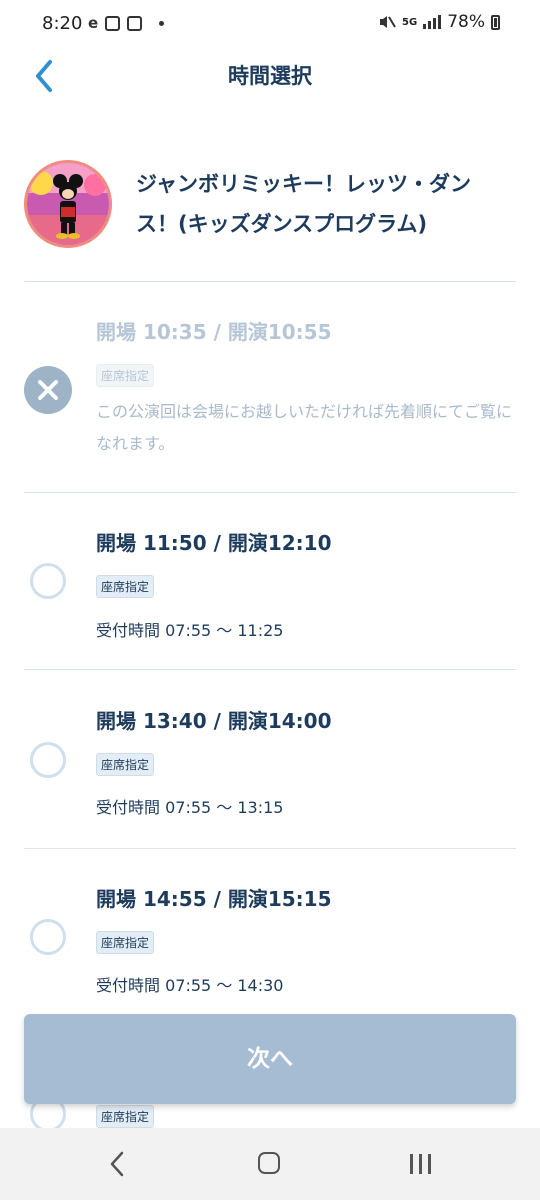  I want to click on slot-time: 開場 11:50 / 開演12:10, so click(214, 543).